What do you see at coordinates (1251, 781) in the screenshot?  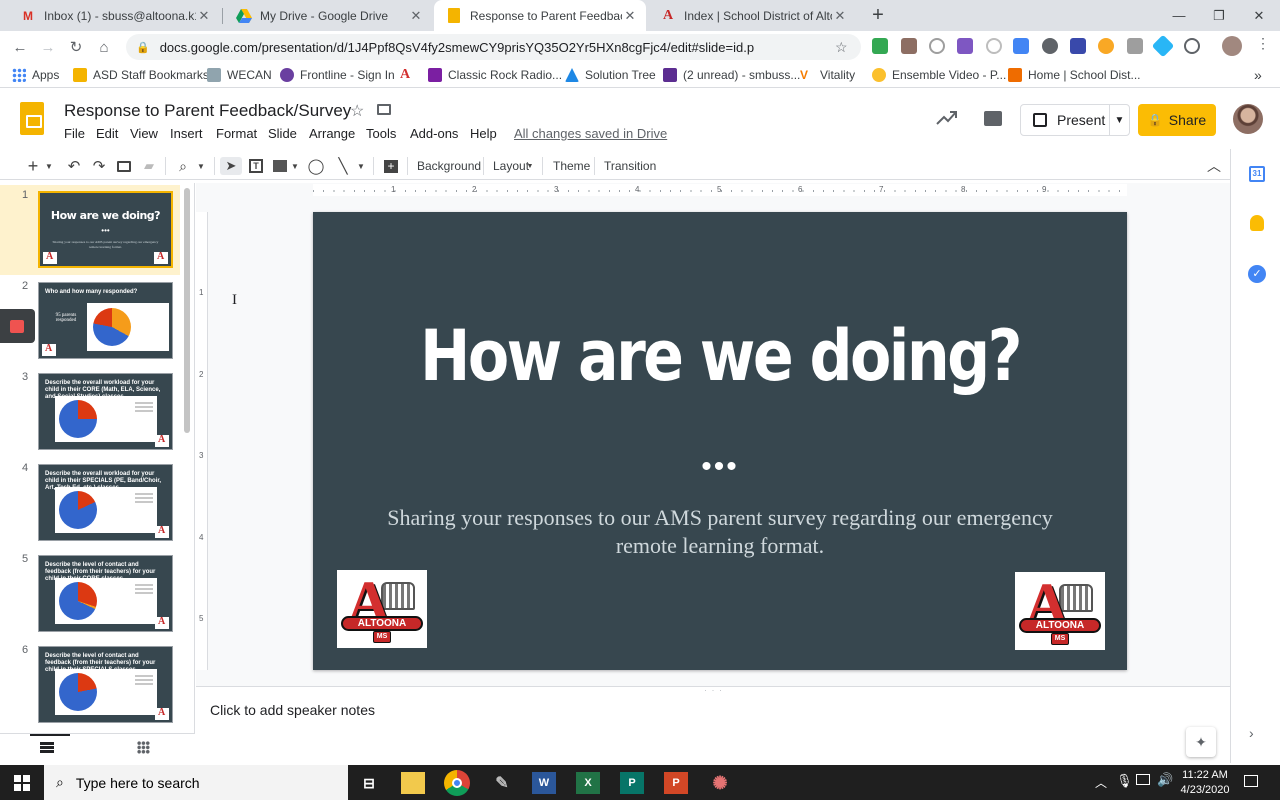 I see `notifications-icon` at bounding box center [1251, 781].